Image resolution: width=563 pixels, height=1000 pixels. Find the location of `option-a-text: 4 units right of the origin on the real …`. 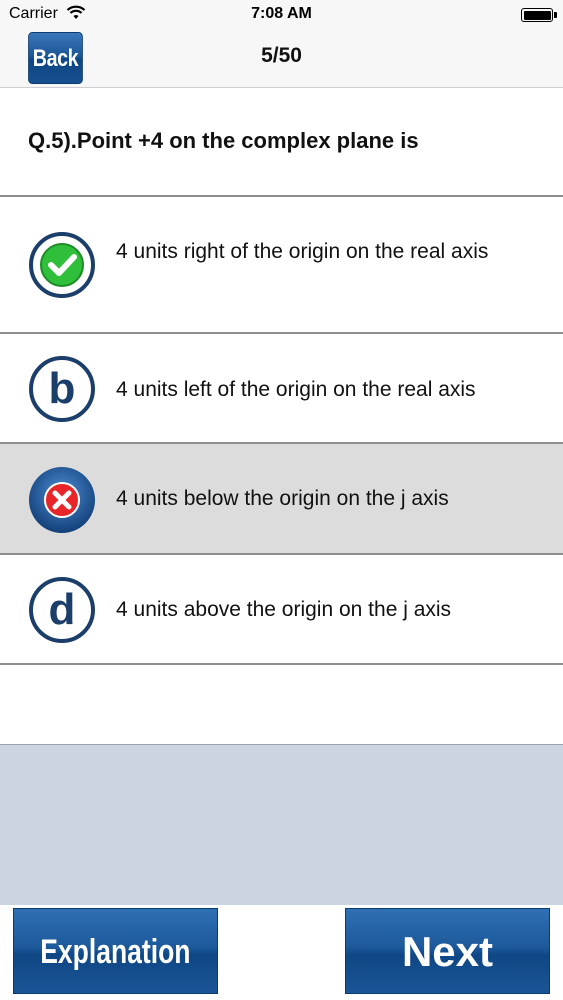

option-a-text: 4 units right of the origin on the real … is located at coordinates (302, 251).